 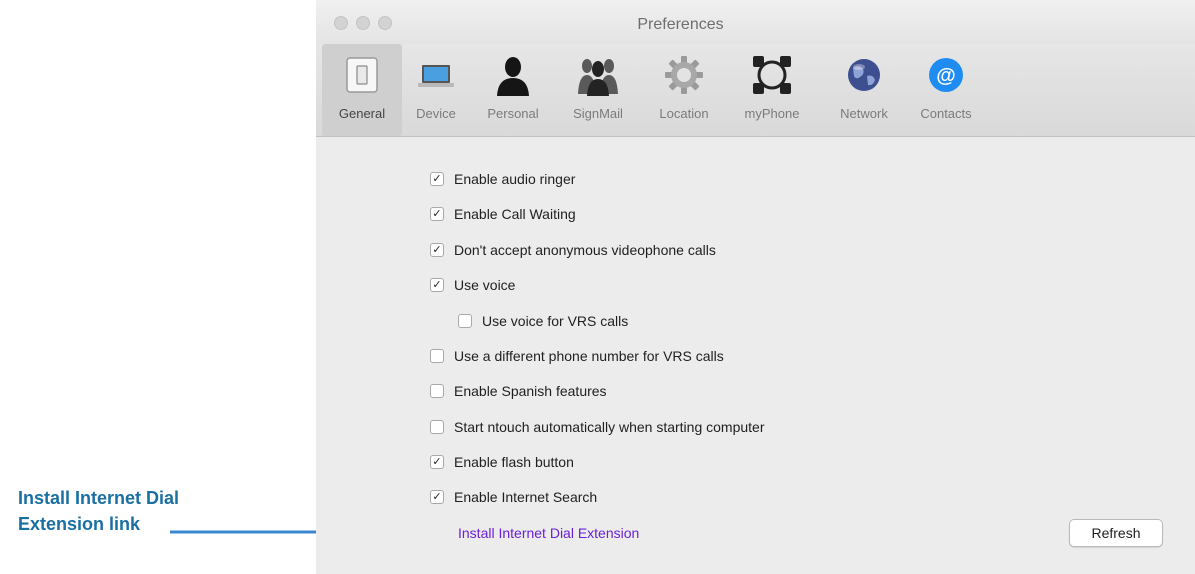 I want to click on flash-button-checkbox: ✓ Enable flash button, so click(x=502, y=462).